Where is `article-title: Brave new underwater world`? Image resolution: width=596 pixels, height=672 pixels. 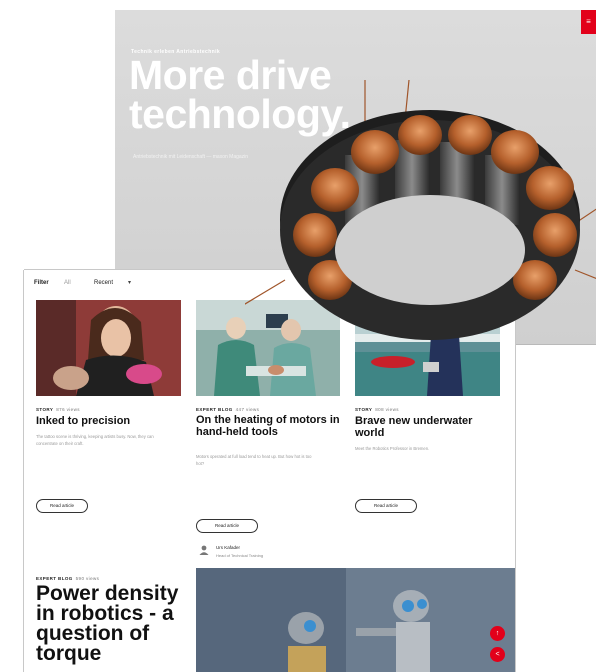 article-title: Brave new underwater world is located at coordinates (427, 427).